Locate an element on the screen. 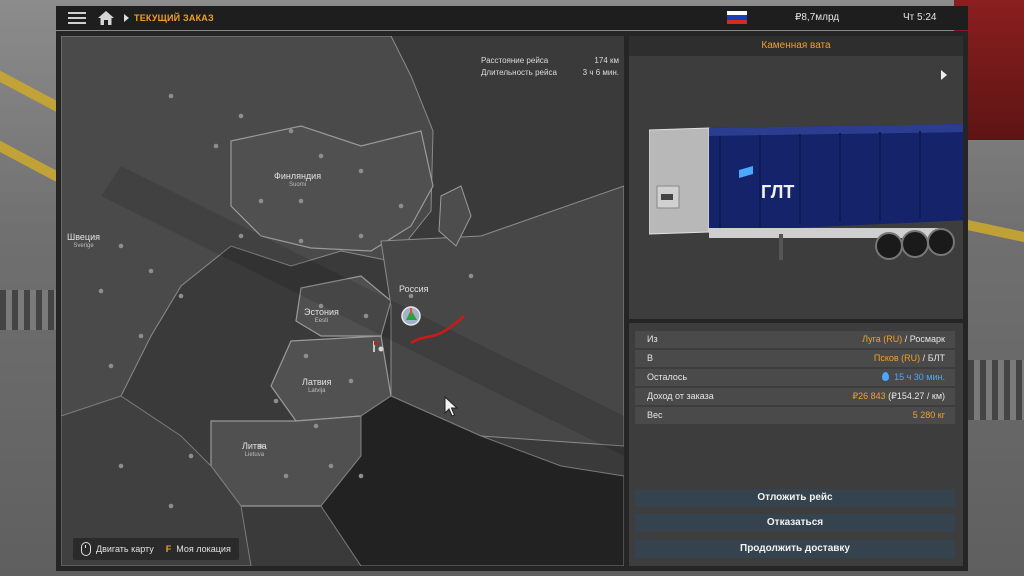 Image resolution: width=1024 pixels, height=576 pixels. from-city: Луга (RU) is located at coordinates (882, 339).